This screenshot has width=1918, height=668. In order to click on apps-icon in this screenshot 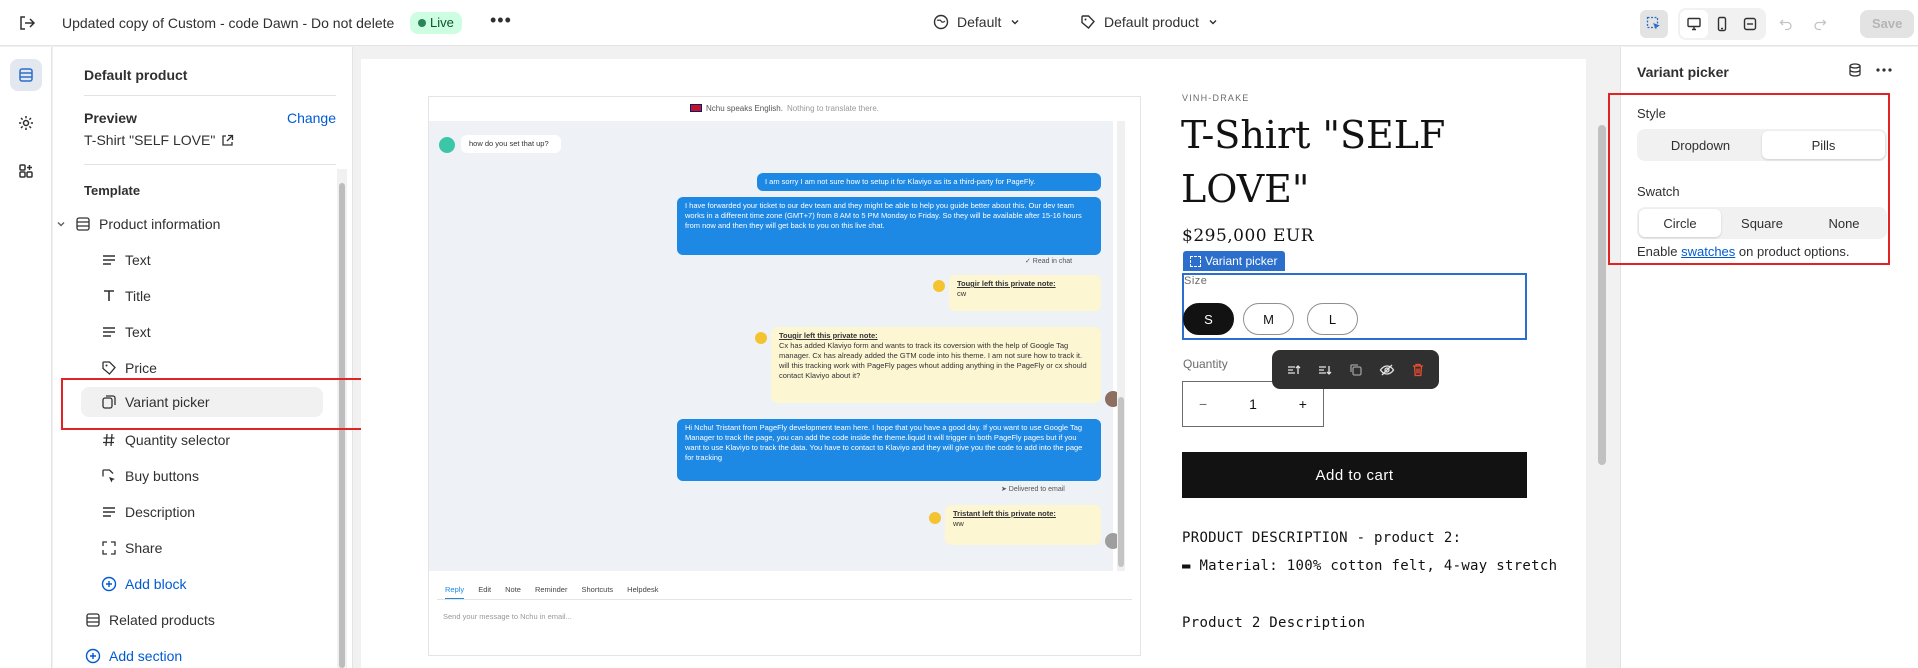, I will do `click(26, 171)`.